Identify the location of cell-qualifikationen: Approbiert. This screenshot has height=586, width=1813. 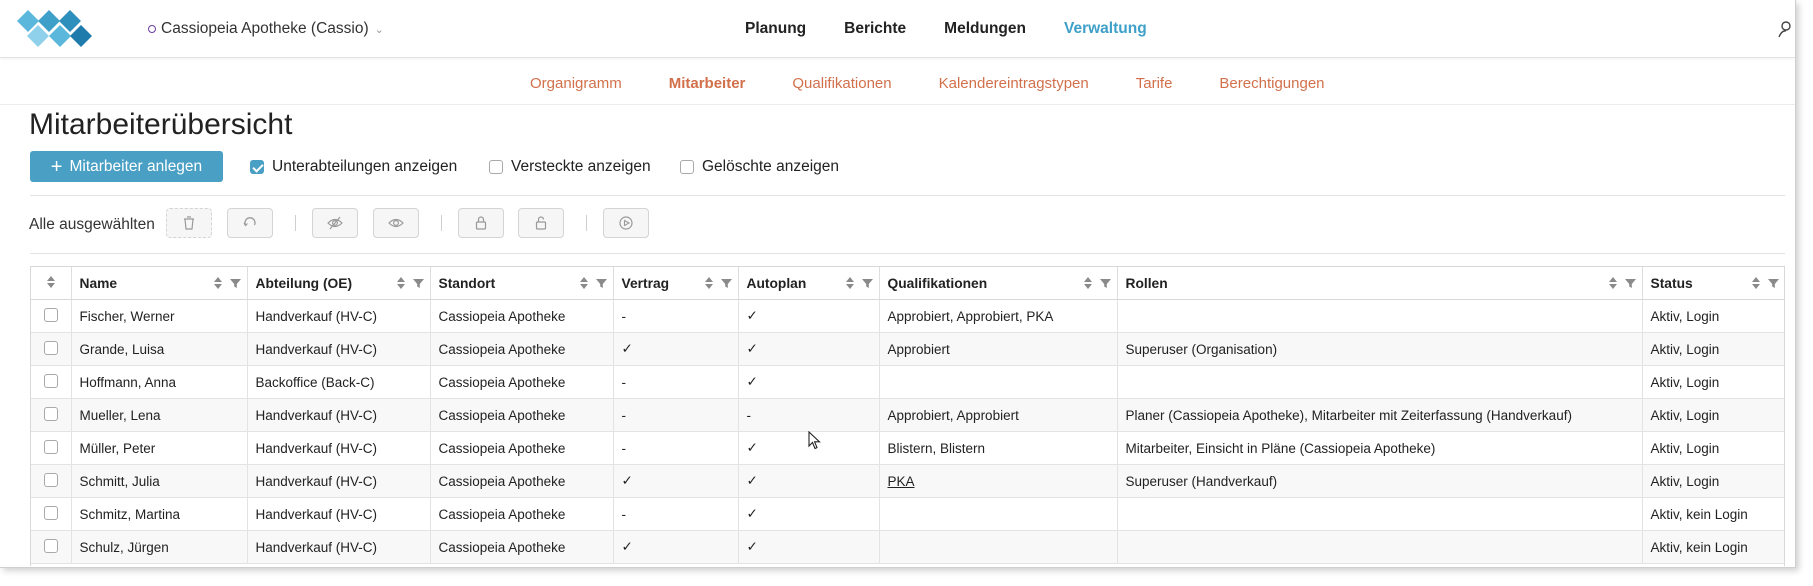
(998, 349).